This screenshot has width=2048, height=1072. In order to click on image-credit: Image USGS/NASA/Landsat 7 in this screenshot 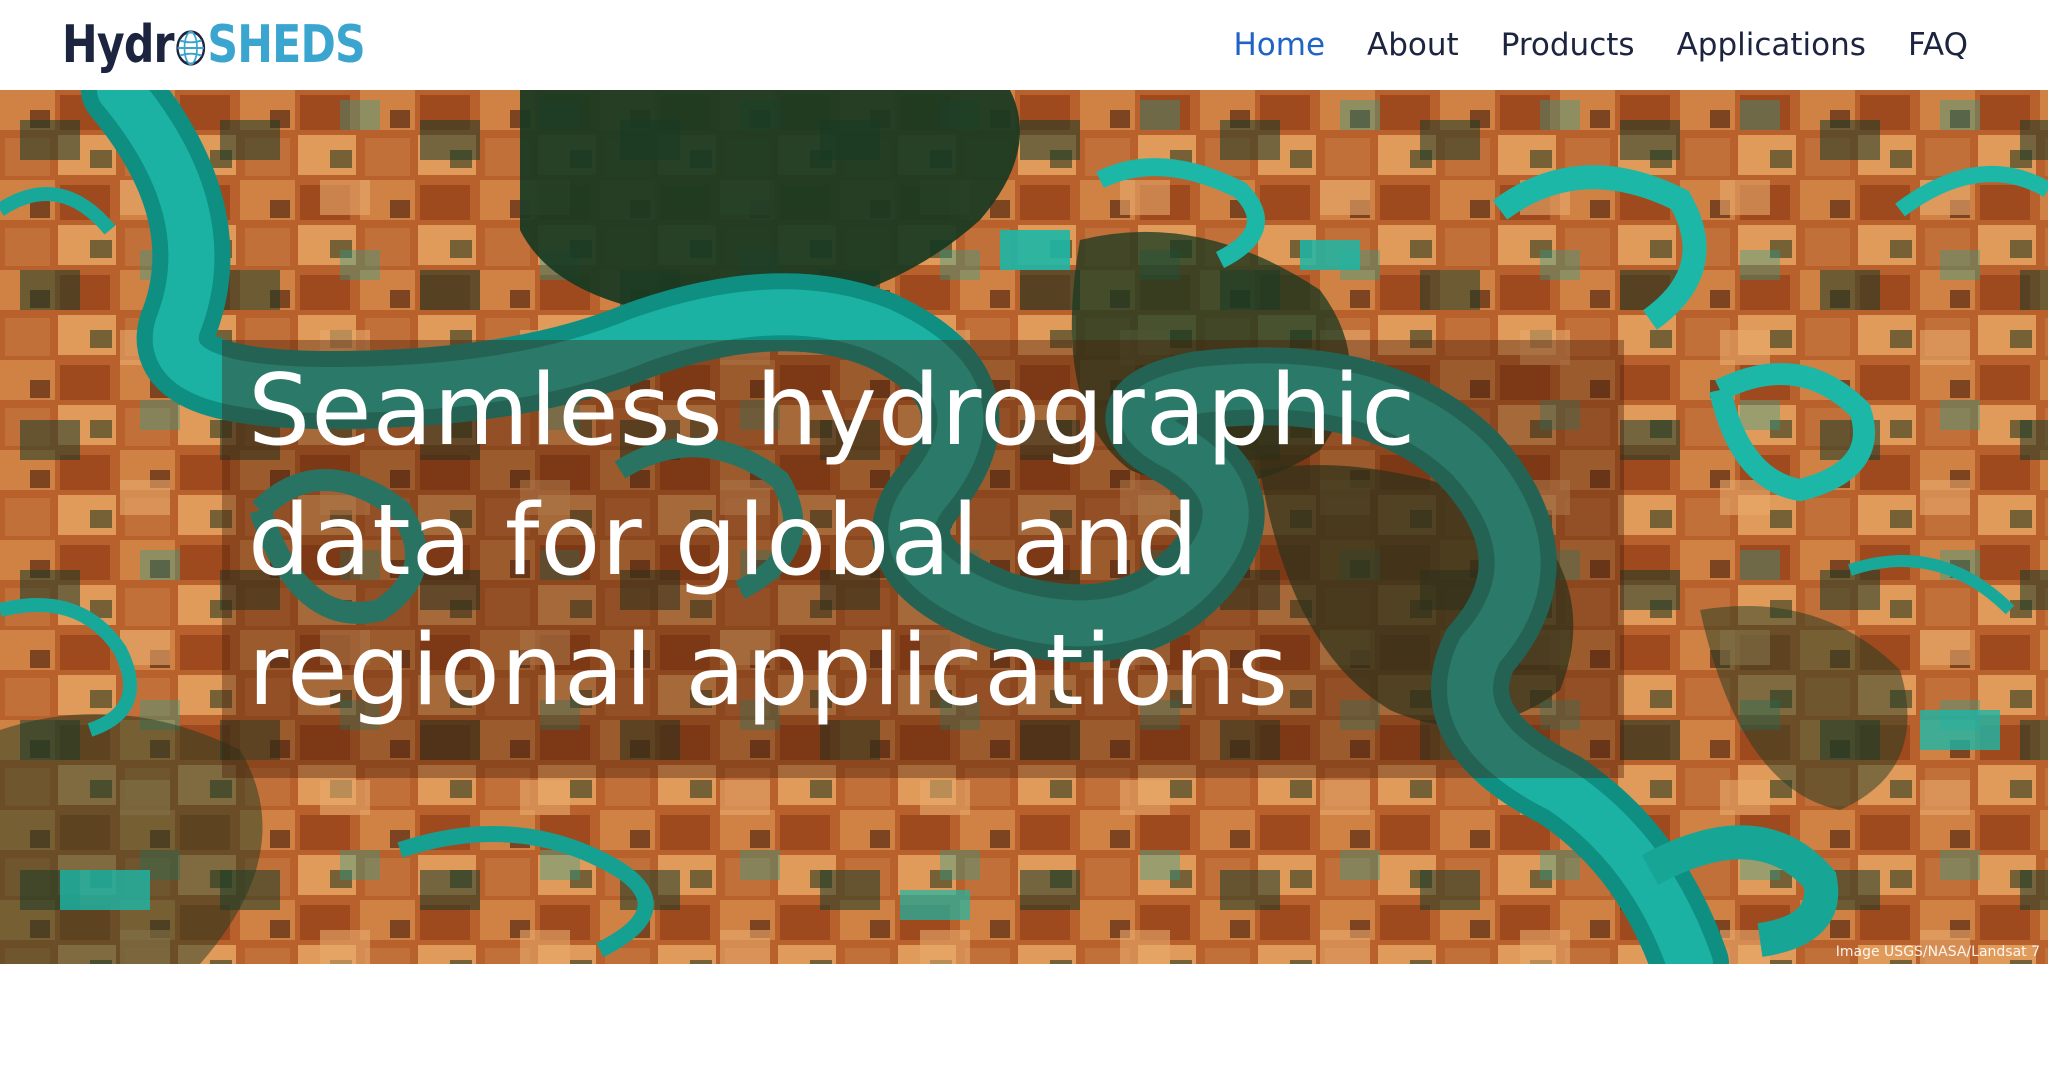, I will do `click(1937, 952)`.